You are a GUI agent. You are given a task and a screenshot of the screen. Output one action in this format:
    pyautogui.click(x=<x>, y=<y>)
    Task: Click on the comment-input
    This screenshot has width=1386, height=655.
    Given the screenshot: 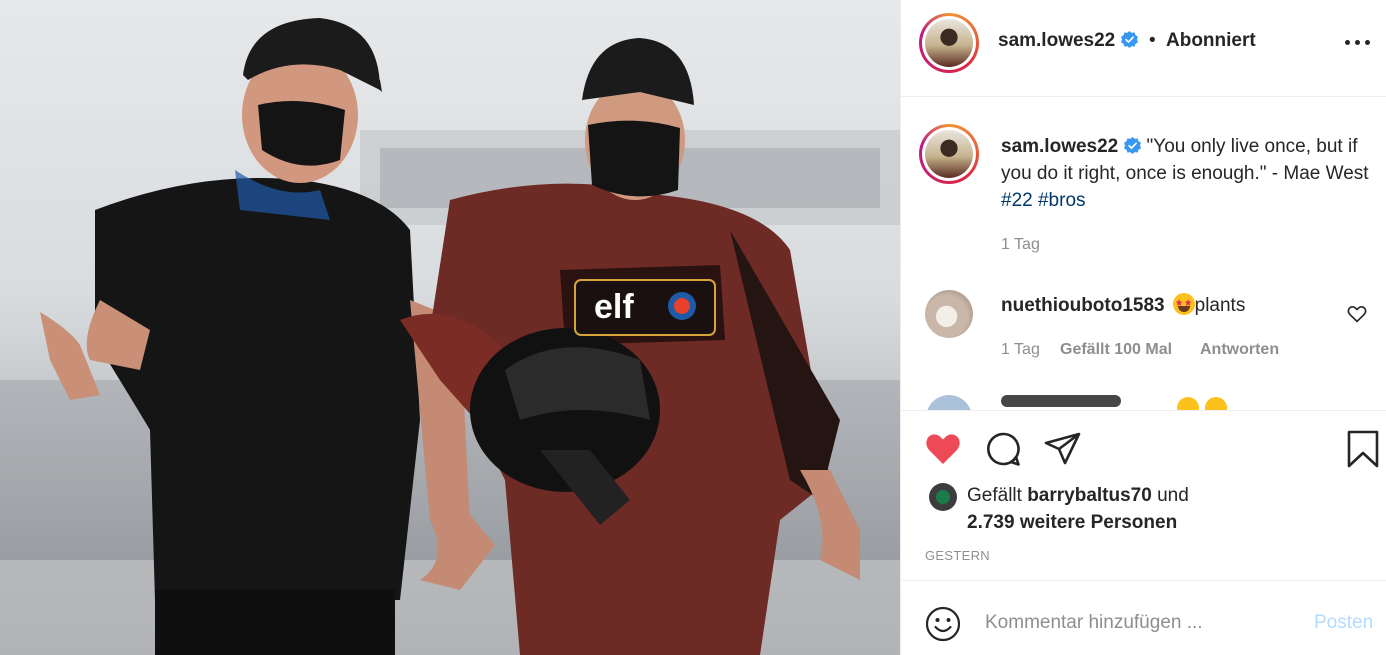 What is the action you would take?
    pyautogui.click(x=1145, y=623)
    